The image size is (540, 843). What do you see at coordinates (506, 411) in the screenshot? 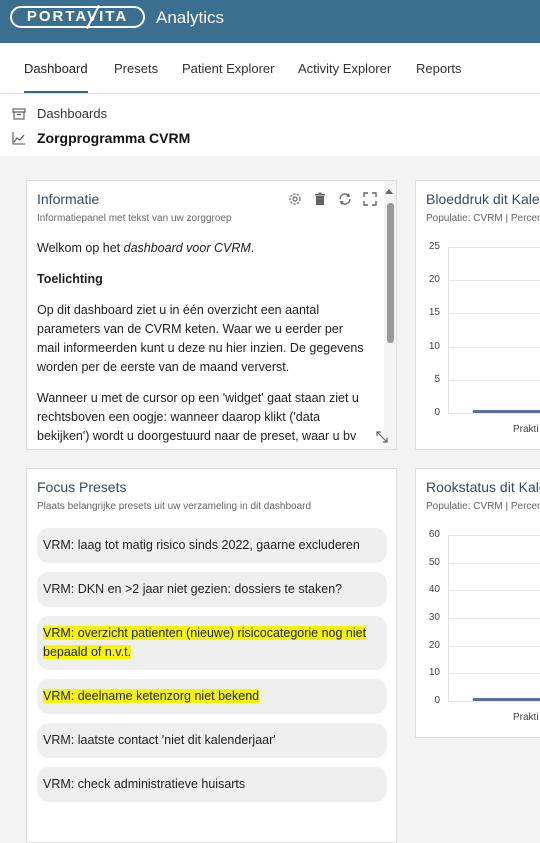
I see `chart1-bar` at bounding box center [506, 411].